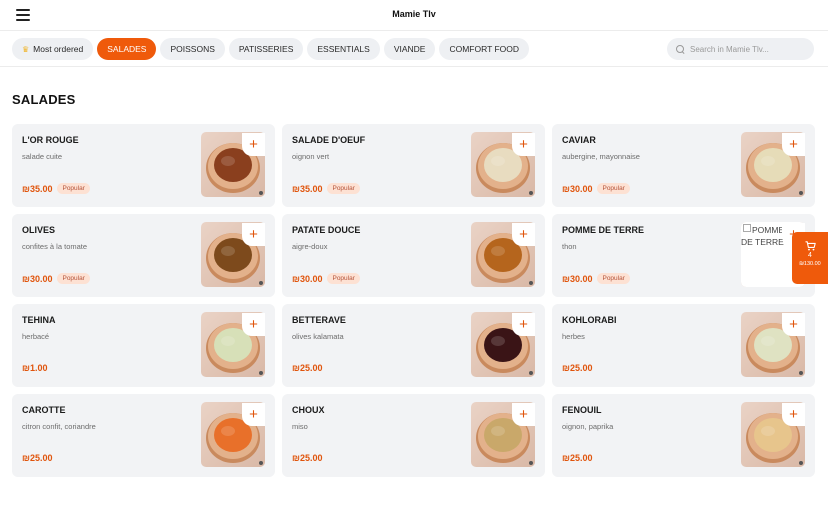 This screenshot has height=517, width=828. I want to click on category-pill-viande: VIANDE, so click(409, 49).